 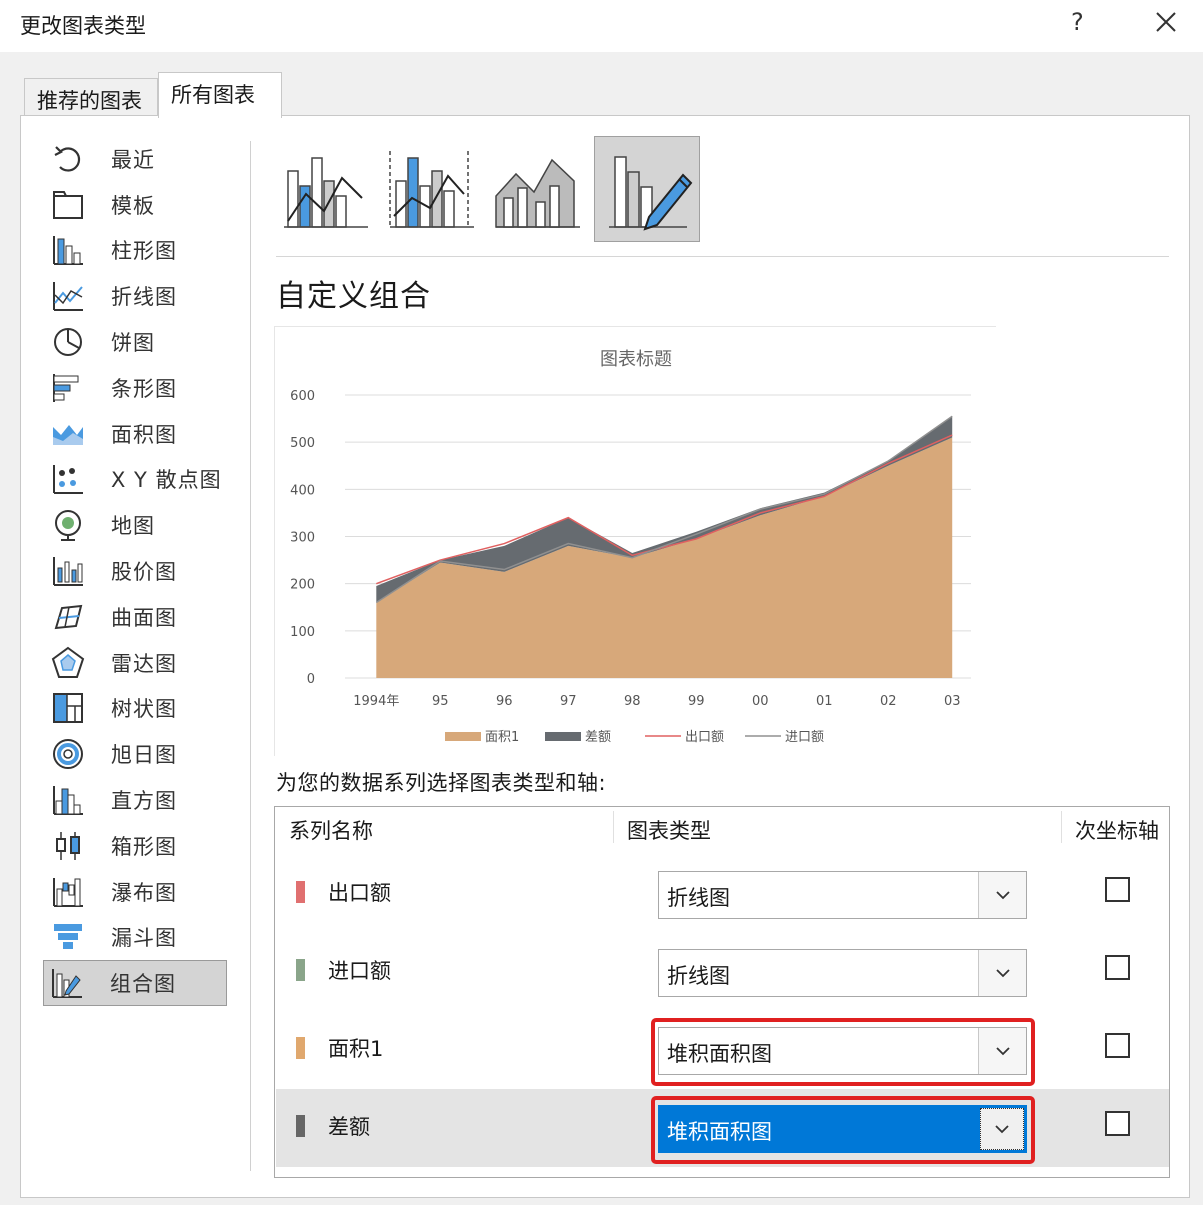 I want to click on series-row: 出口额 折线图, so click(x=722, y=894).